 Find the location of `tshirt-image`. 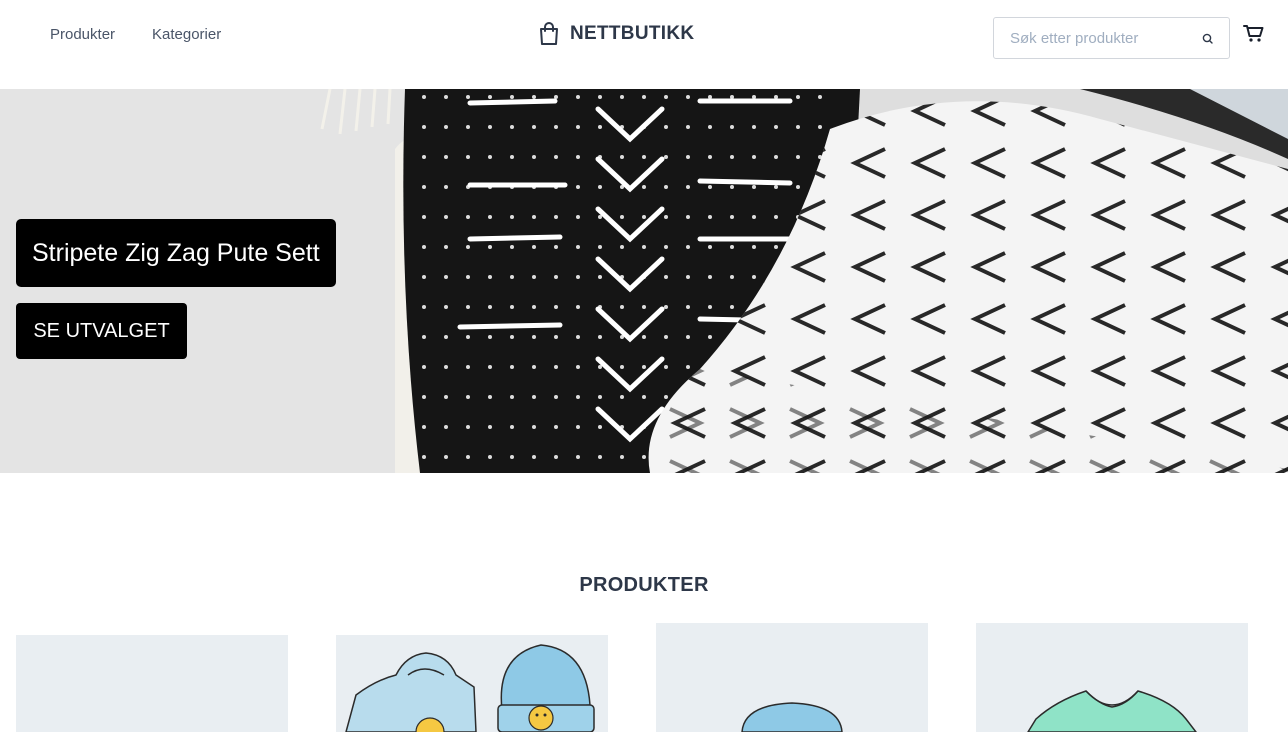

tshirt-image is located at coordinates (1112, 711).